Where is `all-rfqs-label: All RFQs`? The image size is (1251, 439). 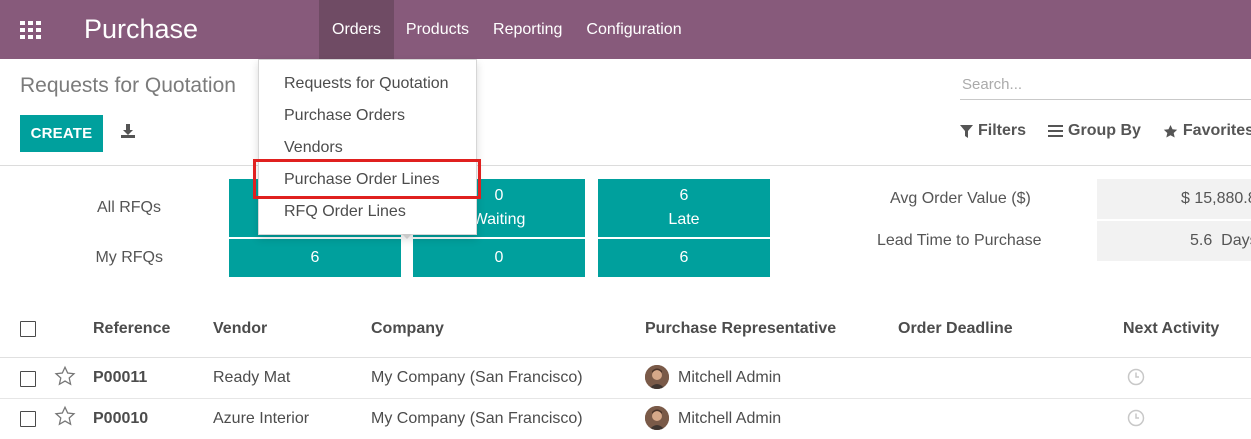
all-rfqs-label: All RFQs is located at coordinates (129, 207).